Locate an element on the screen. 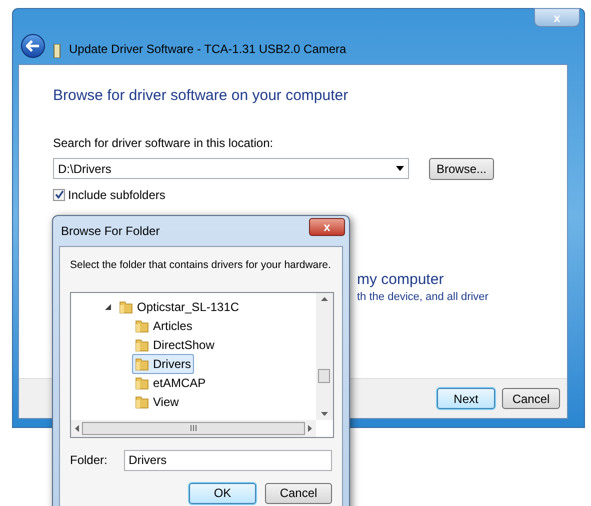  location-combo-box: D:\Drivers is located at coordinates (231, 168).